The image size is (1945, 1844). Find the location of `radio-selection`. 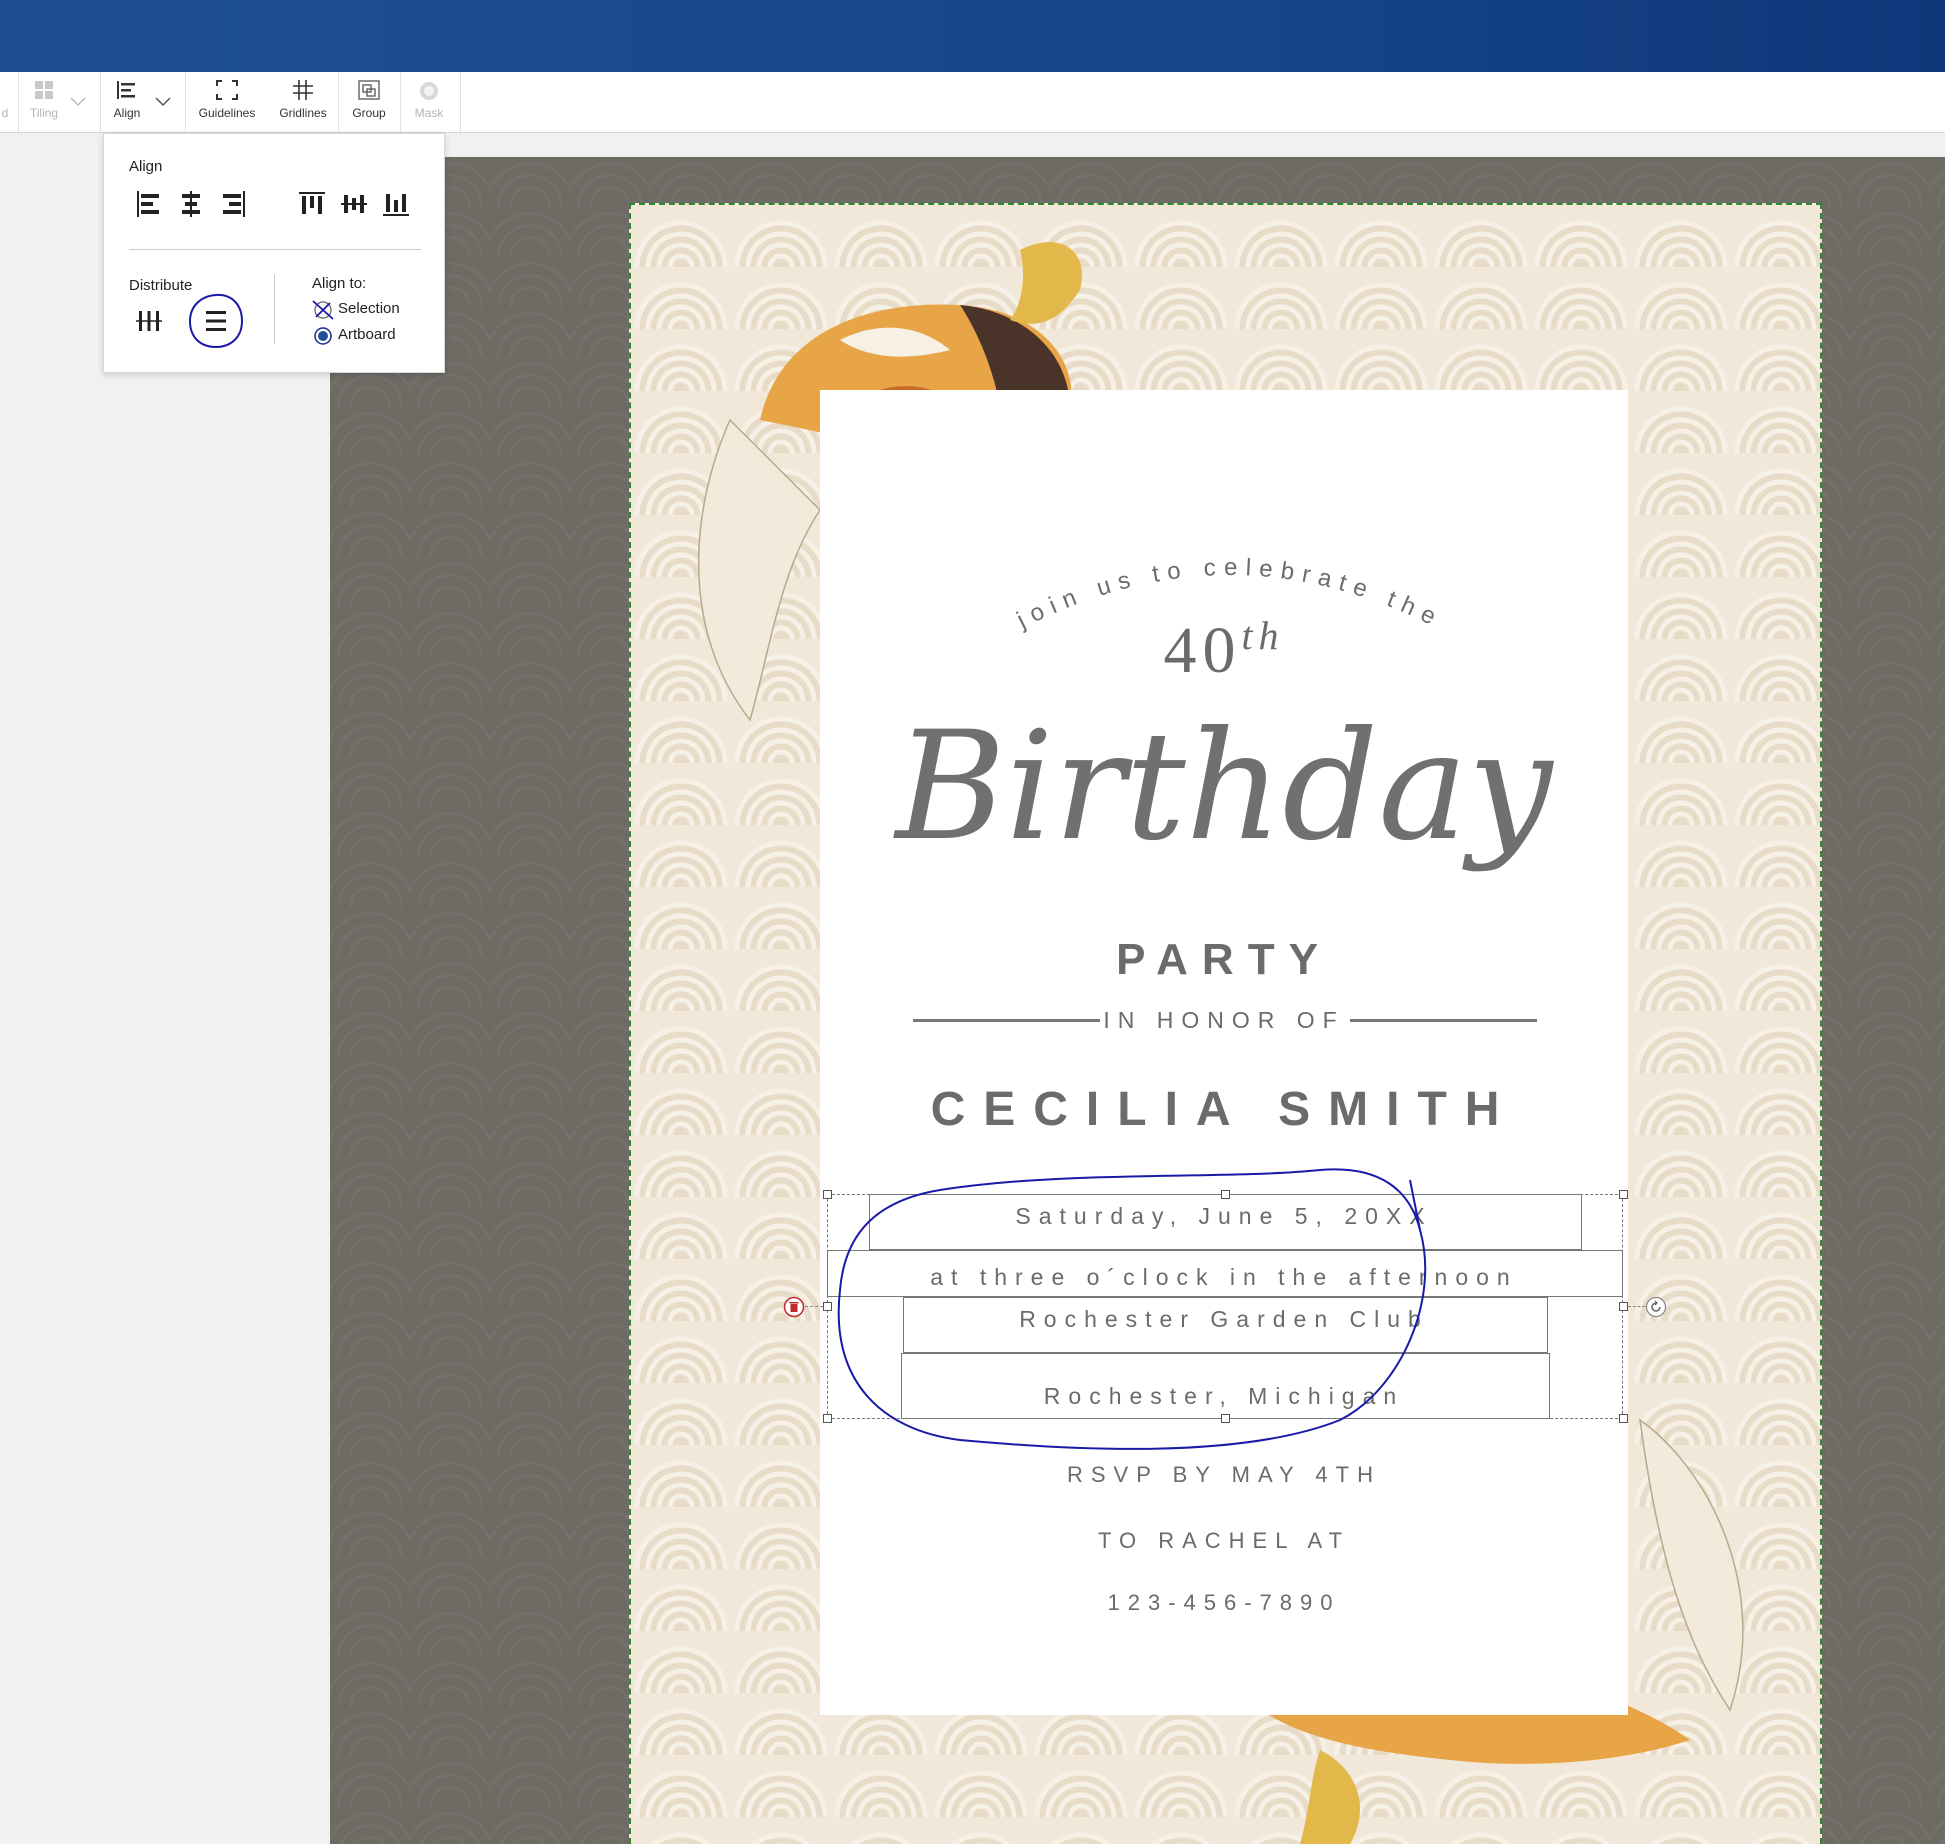

radio-selection is located at coordinates (323, 312).